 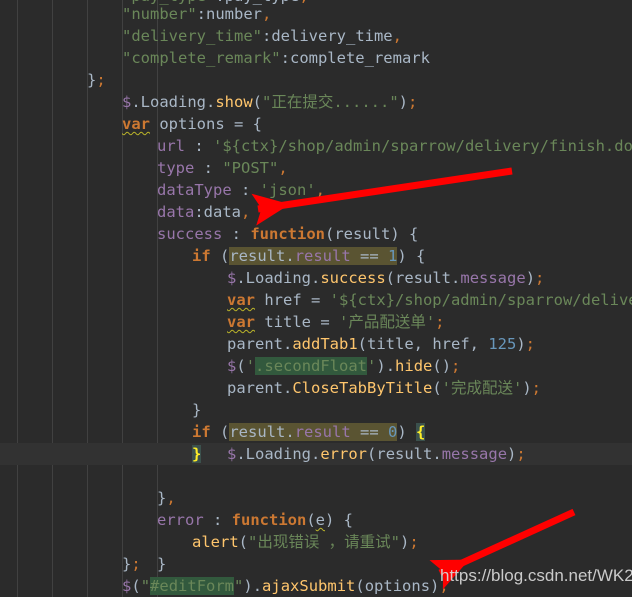 I want to click on line-close-if-1: }, so click(x=100, y=410).